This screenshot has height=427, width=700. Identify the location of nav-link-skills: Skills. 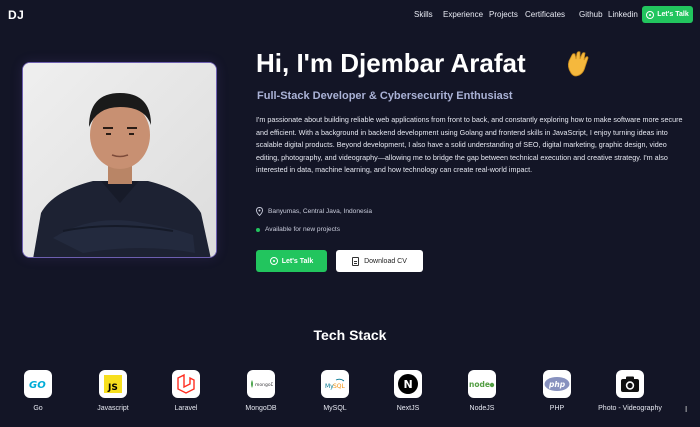
(423, 14).